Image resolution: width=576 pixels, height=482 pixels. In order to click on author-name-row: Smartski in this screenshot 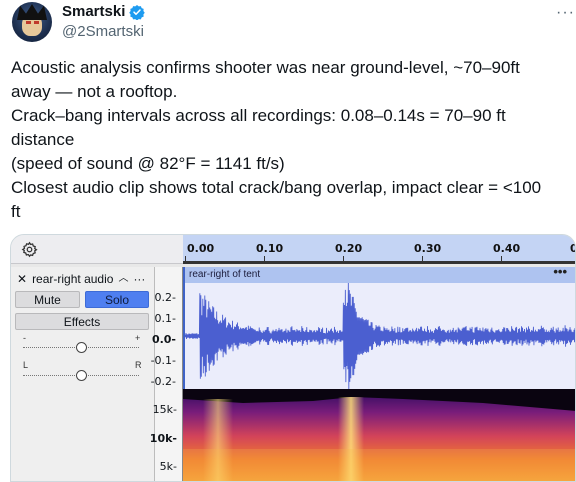, I will do `click(104, 11)`.